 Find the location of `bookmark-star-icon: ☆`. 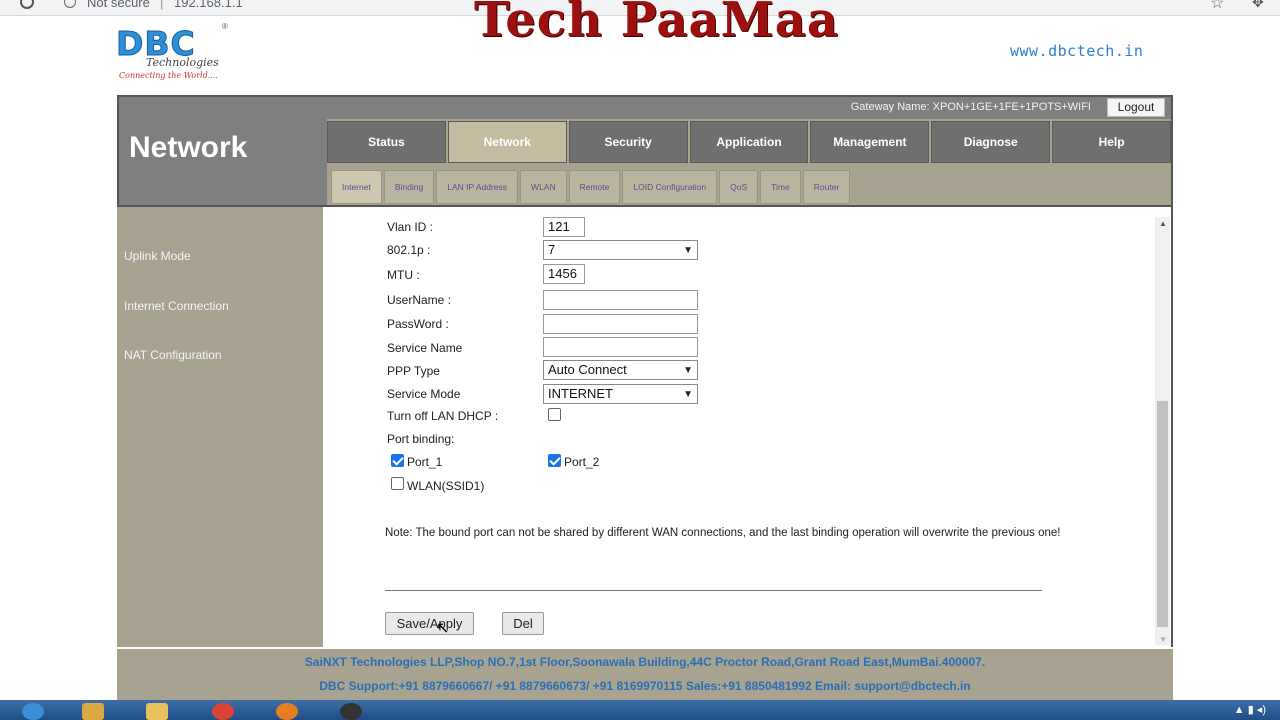

bookmark-star-icon: ☆ is located at coordinates (1217, 6).